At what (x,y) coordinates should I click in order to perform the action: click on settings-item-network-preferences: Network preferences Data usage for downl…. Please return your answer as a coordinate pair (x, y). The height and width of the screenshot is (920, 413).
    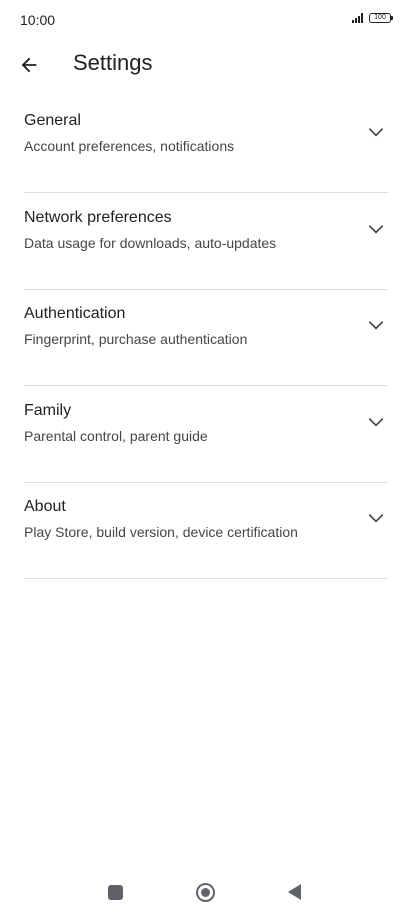
    Looking at the image, I should click on (206, 242).